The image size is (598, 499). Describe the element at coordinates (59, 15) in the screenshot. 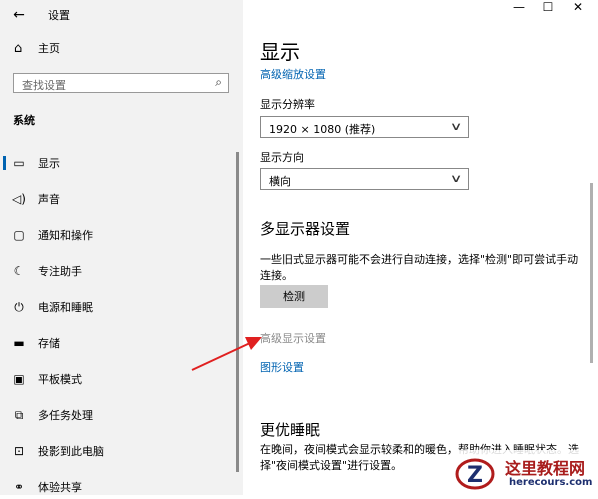

I see `app-title: 设置` at that location.